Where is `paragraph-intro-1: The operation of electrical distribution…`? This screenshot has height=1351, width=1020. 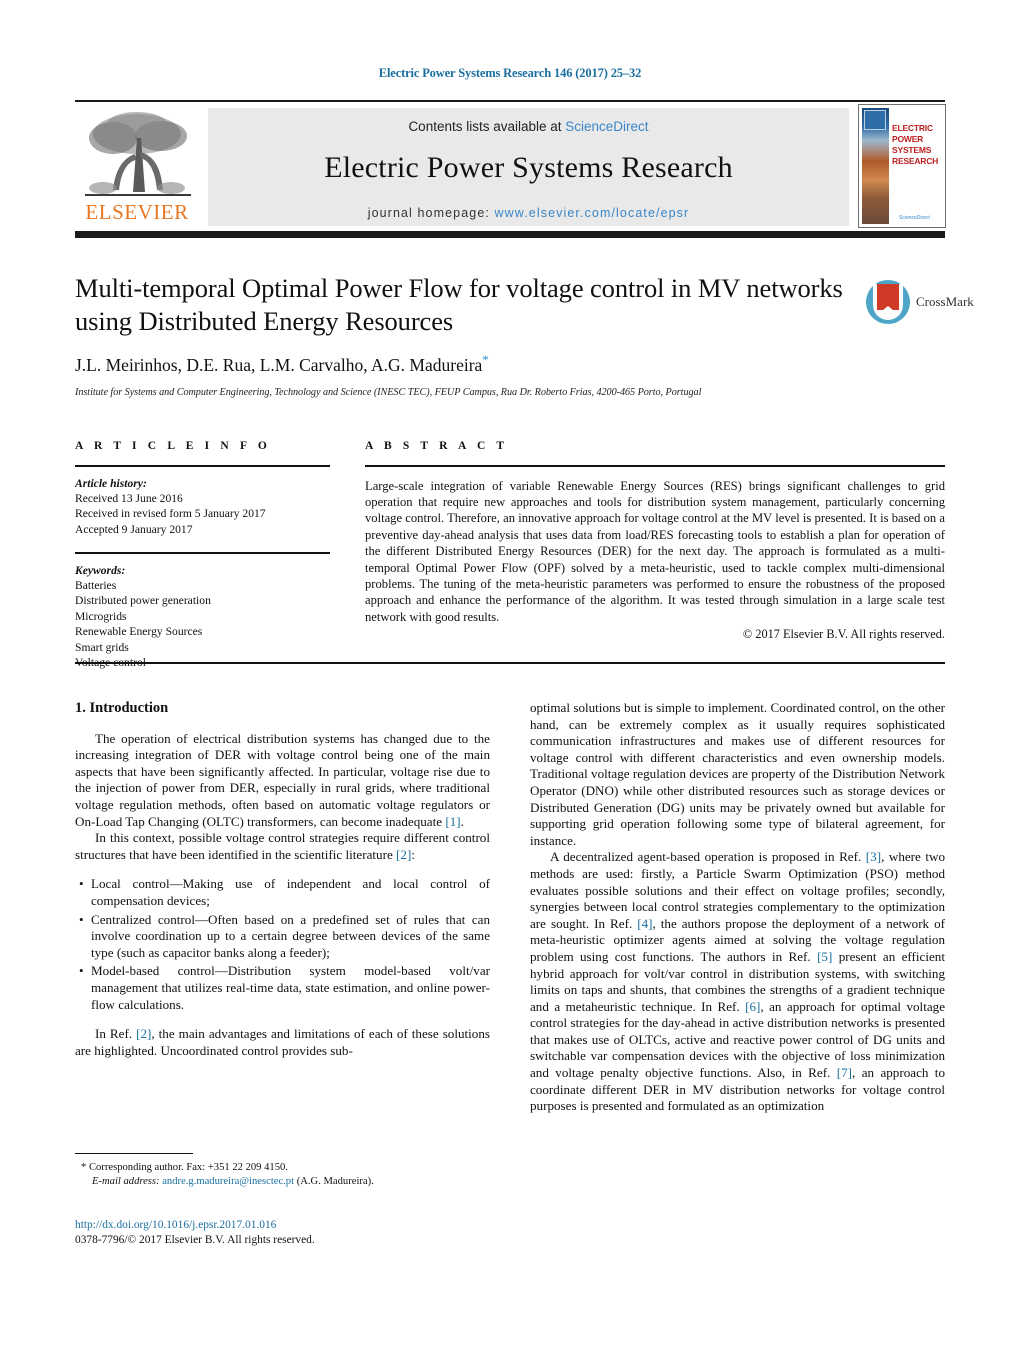
paragraph-intro-1: The operation of electrical distribution… is located at coordinates (282, 781).